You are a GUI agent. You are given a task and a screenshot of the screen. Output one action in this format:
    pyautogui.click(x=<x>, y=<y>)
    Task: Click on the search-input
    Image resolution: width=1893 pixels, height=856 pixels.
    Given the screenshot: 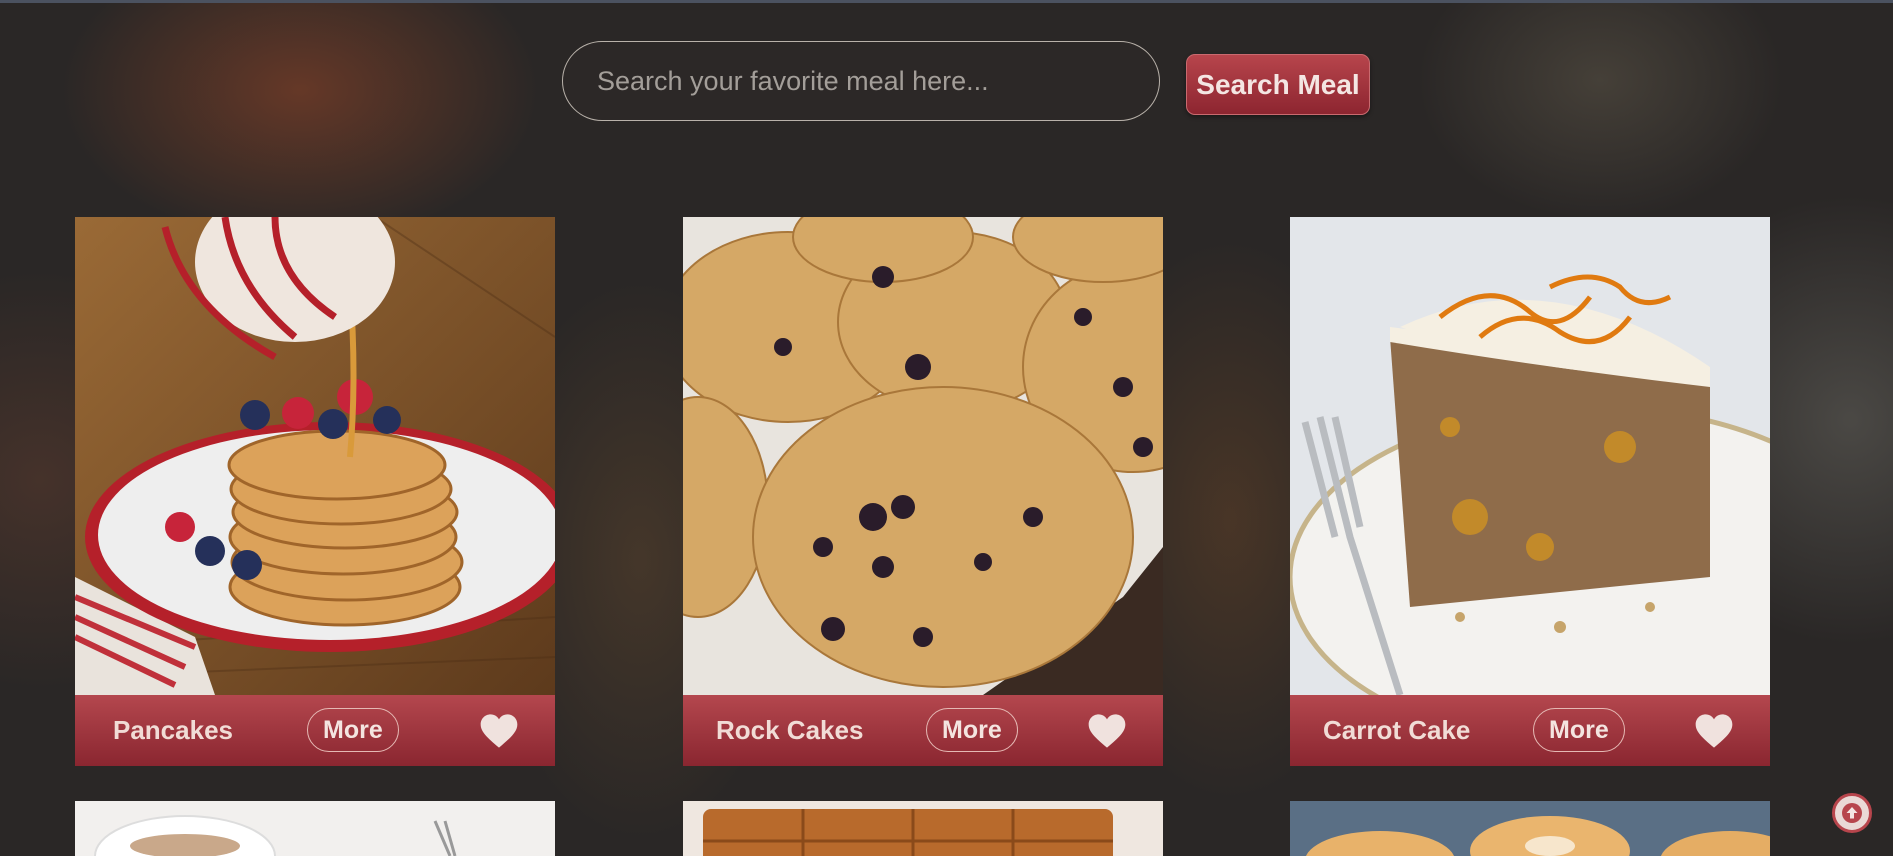 What is the action you would take?
    pyautogui.click(x=861, y=81)
    